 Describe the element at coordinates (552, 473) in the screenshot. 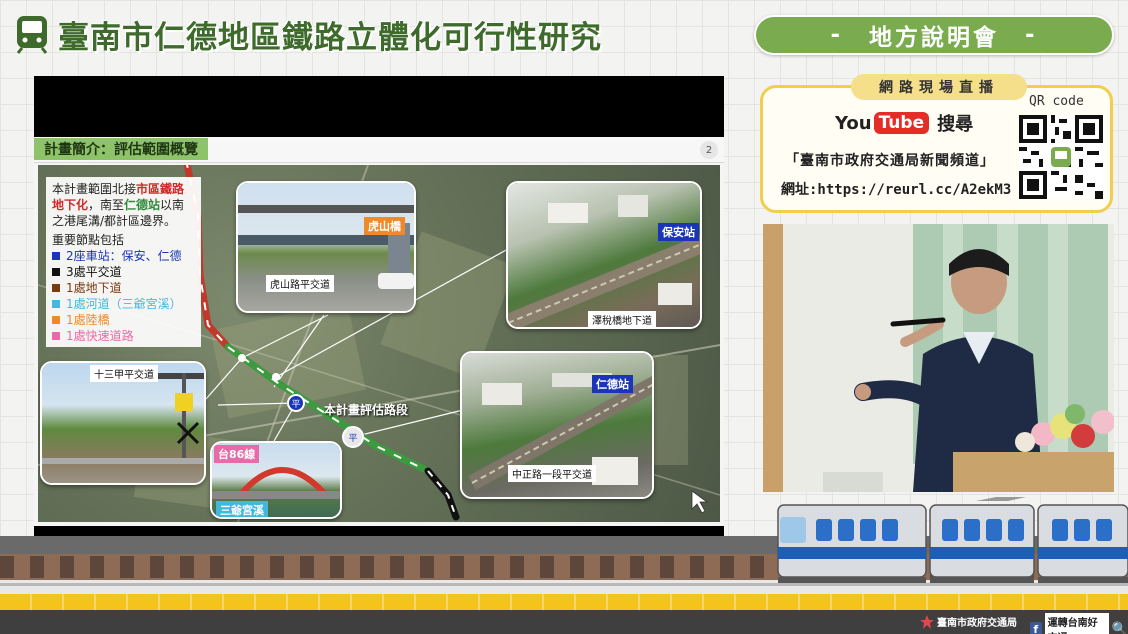

I see `label-zhongzheng-crossing: 中正路一段平交道` at that location.